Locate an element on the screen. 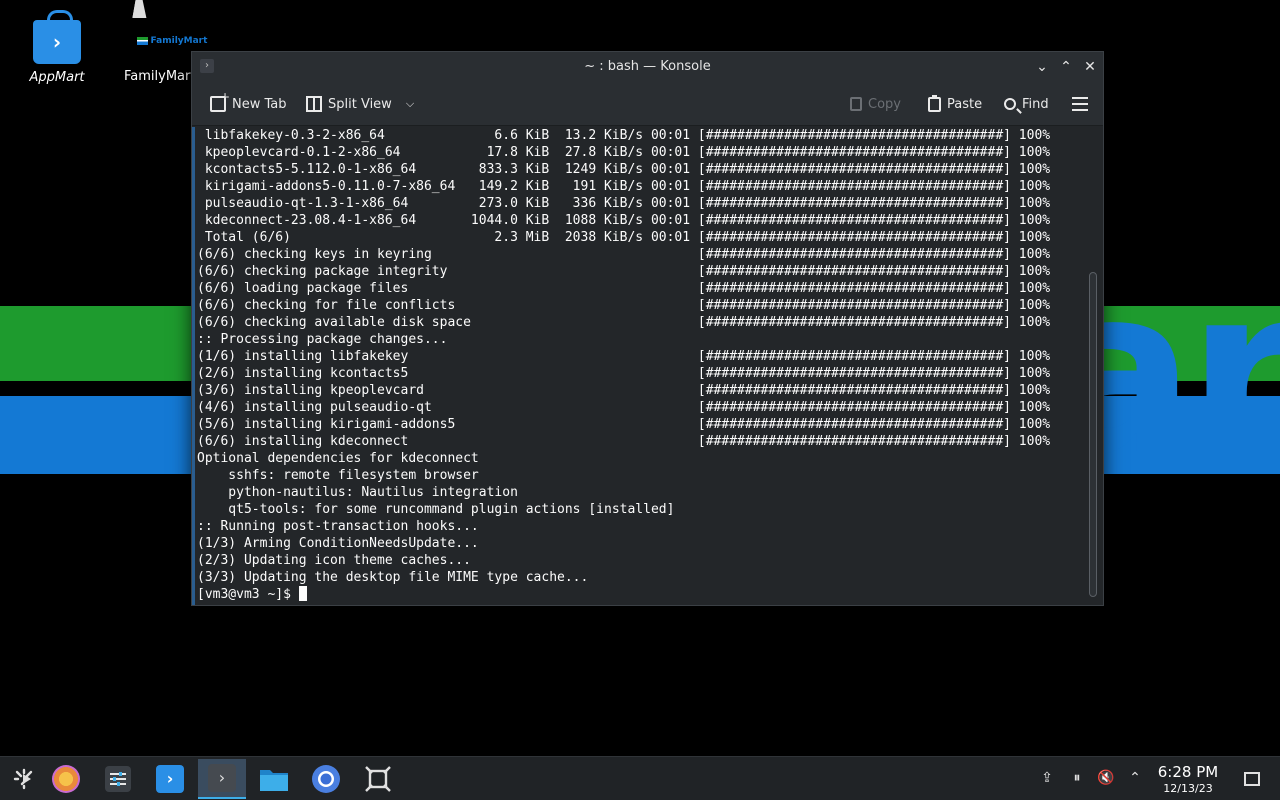 The width and height of the screenshot is (1280, 800). hamburger-menu-button is located at coordinates (1080, 104).